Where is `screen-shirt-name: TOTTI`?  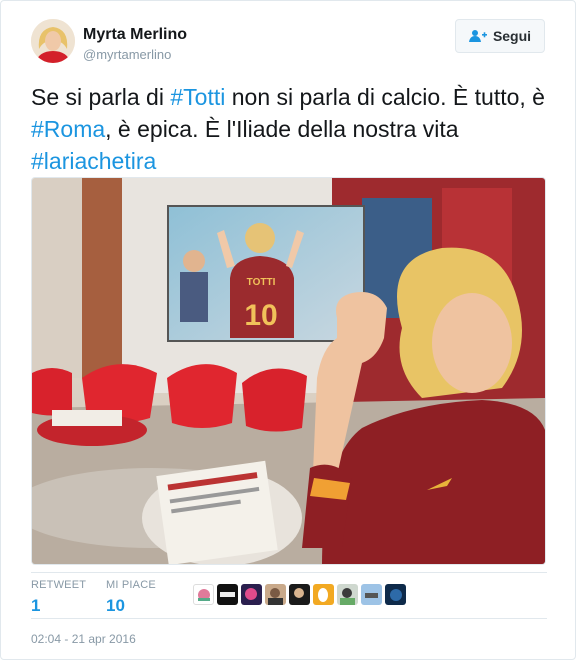
screen-shirt-name: TOTTI is located at coordinates (261, 282).